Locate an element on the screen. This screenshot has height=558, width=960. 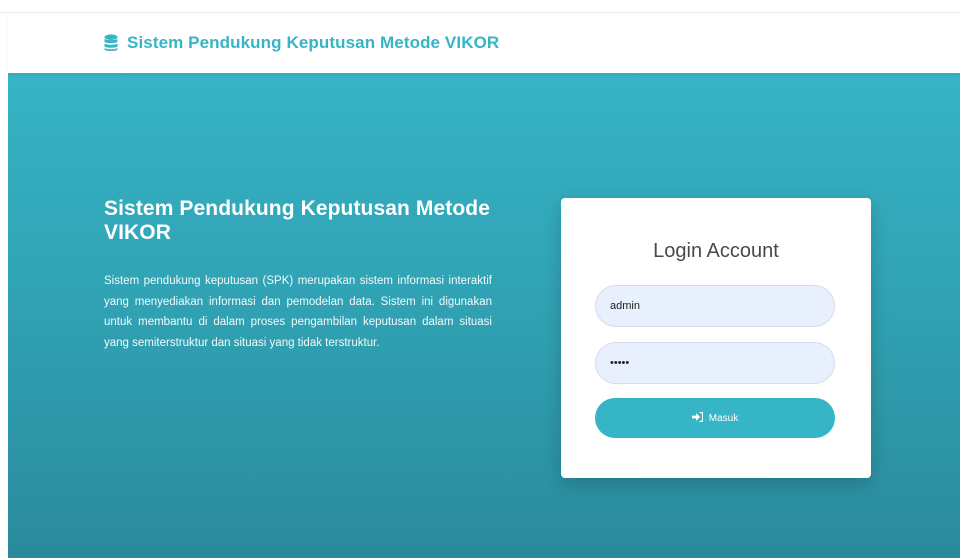
brand-title: Sistem Pendukung Keputusan Metode VIKOR is located at coordinates (313, 42).